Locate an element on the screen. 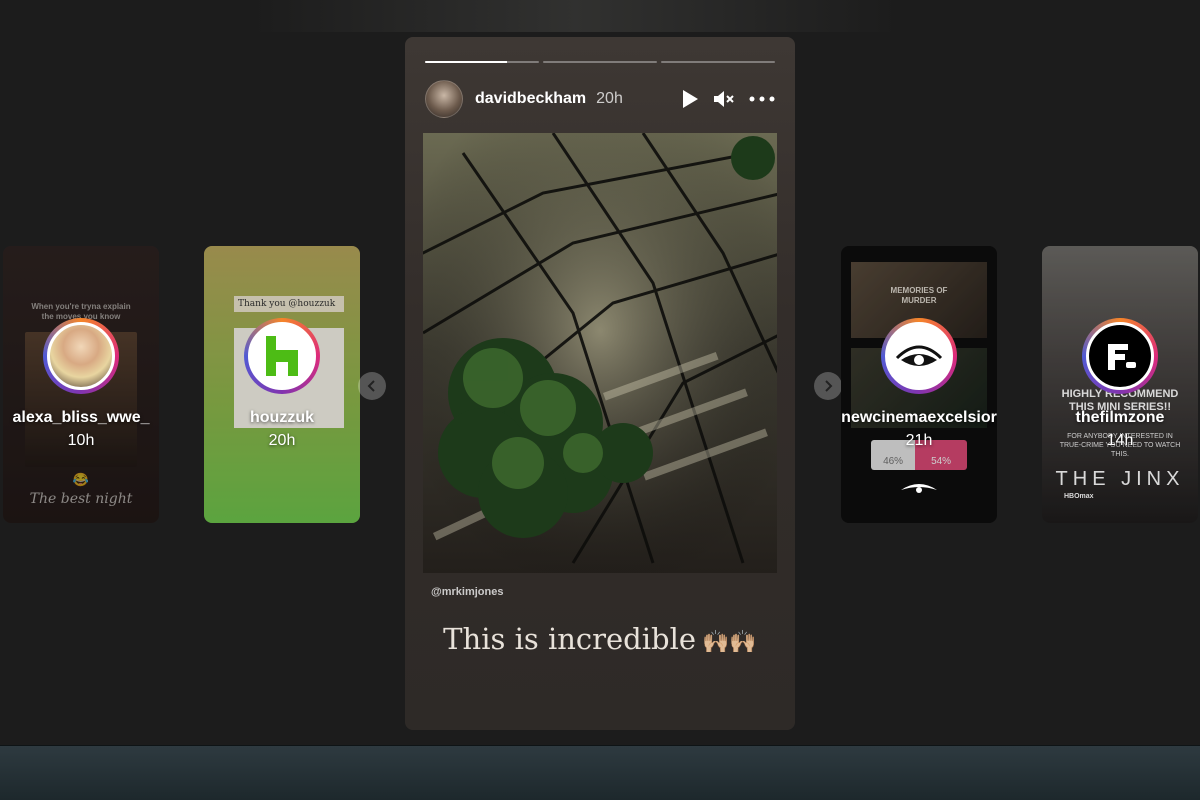  bottom-bar is located at coordinates (600, 772).